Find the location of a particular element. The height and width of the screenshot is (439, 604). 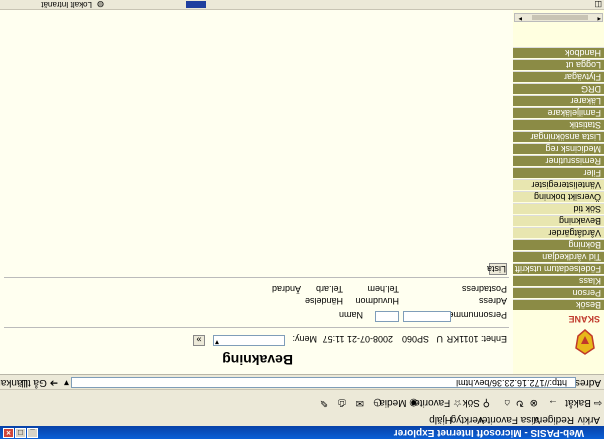

menu-favoriter: Favoriter is located at coordinates (498, 419).